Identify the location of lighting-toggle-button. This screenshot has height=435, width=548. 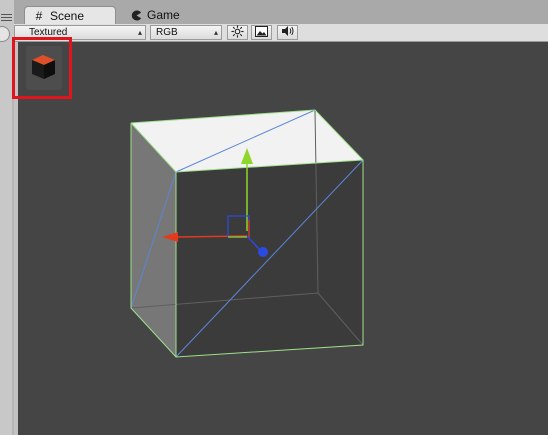
(237, 32).